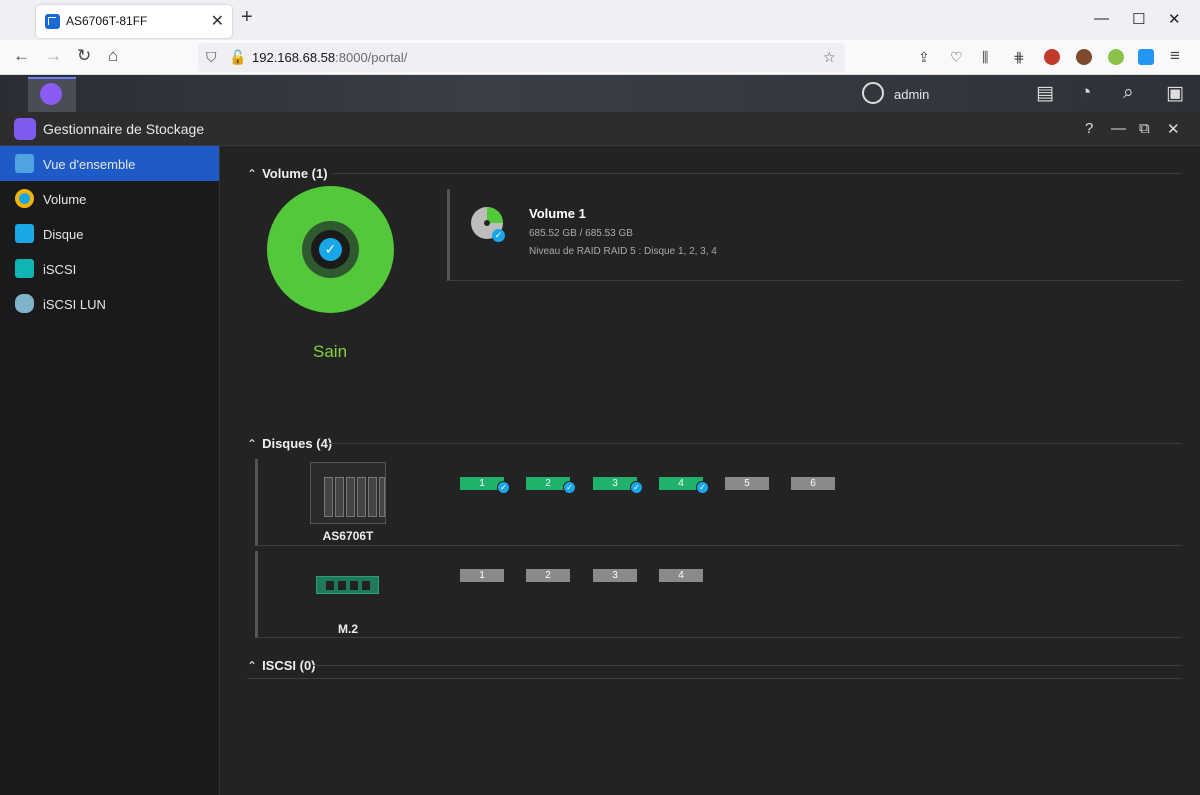 The height and width of the screenshot is (795, 1200). I want to click on tab-title: AS6706T-81FF, so click(107, 21).